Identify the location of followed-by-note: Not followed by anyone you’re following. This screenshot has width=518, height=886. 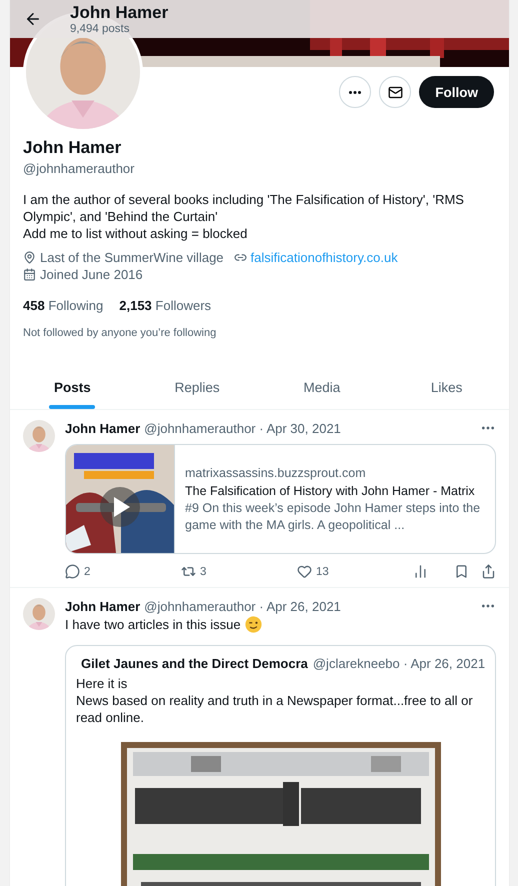
(120, 333).